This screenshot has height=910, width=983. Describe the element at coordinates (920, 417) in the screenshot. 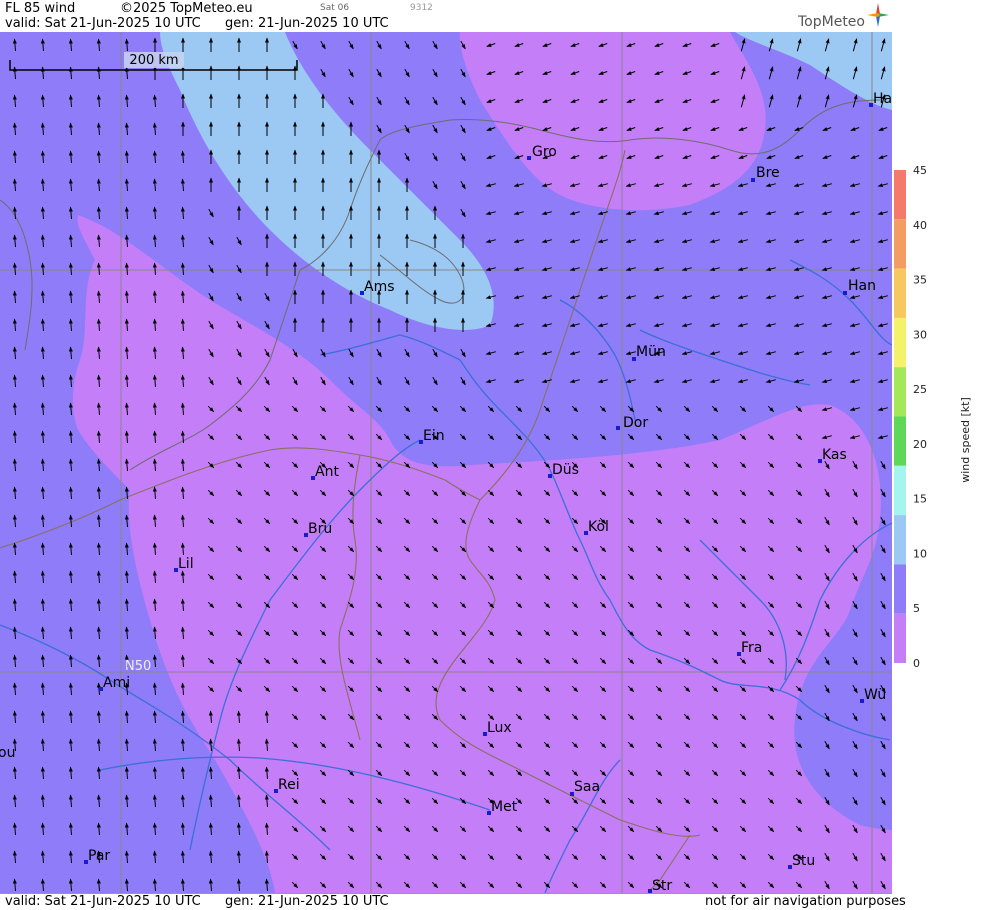

I see `legend-ticks: 45 40 35 30 25 20 15 10 5 0` at that location.